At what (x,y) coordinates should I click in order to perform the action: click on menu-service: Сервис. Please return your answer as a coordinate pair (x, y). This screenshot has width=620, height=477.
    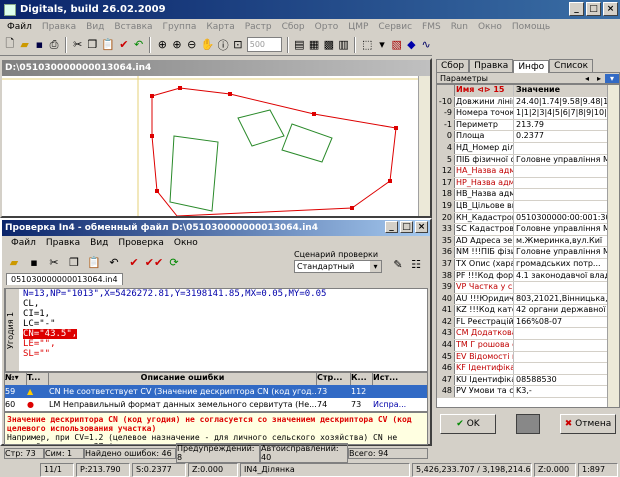
    Looking at the image, I should click on (395, 27).